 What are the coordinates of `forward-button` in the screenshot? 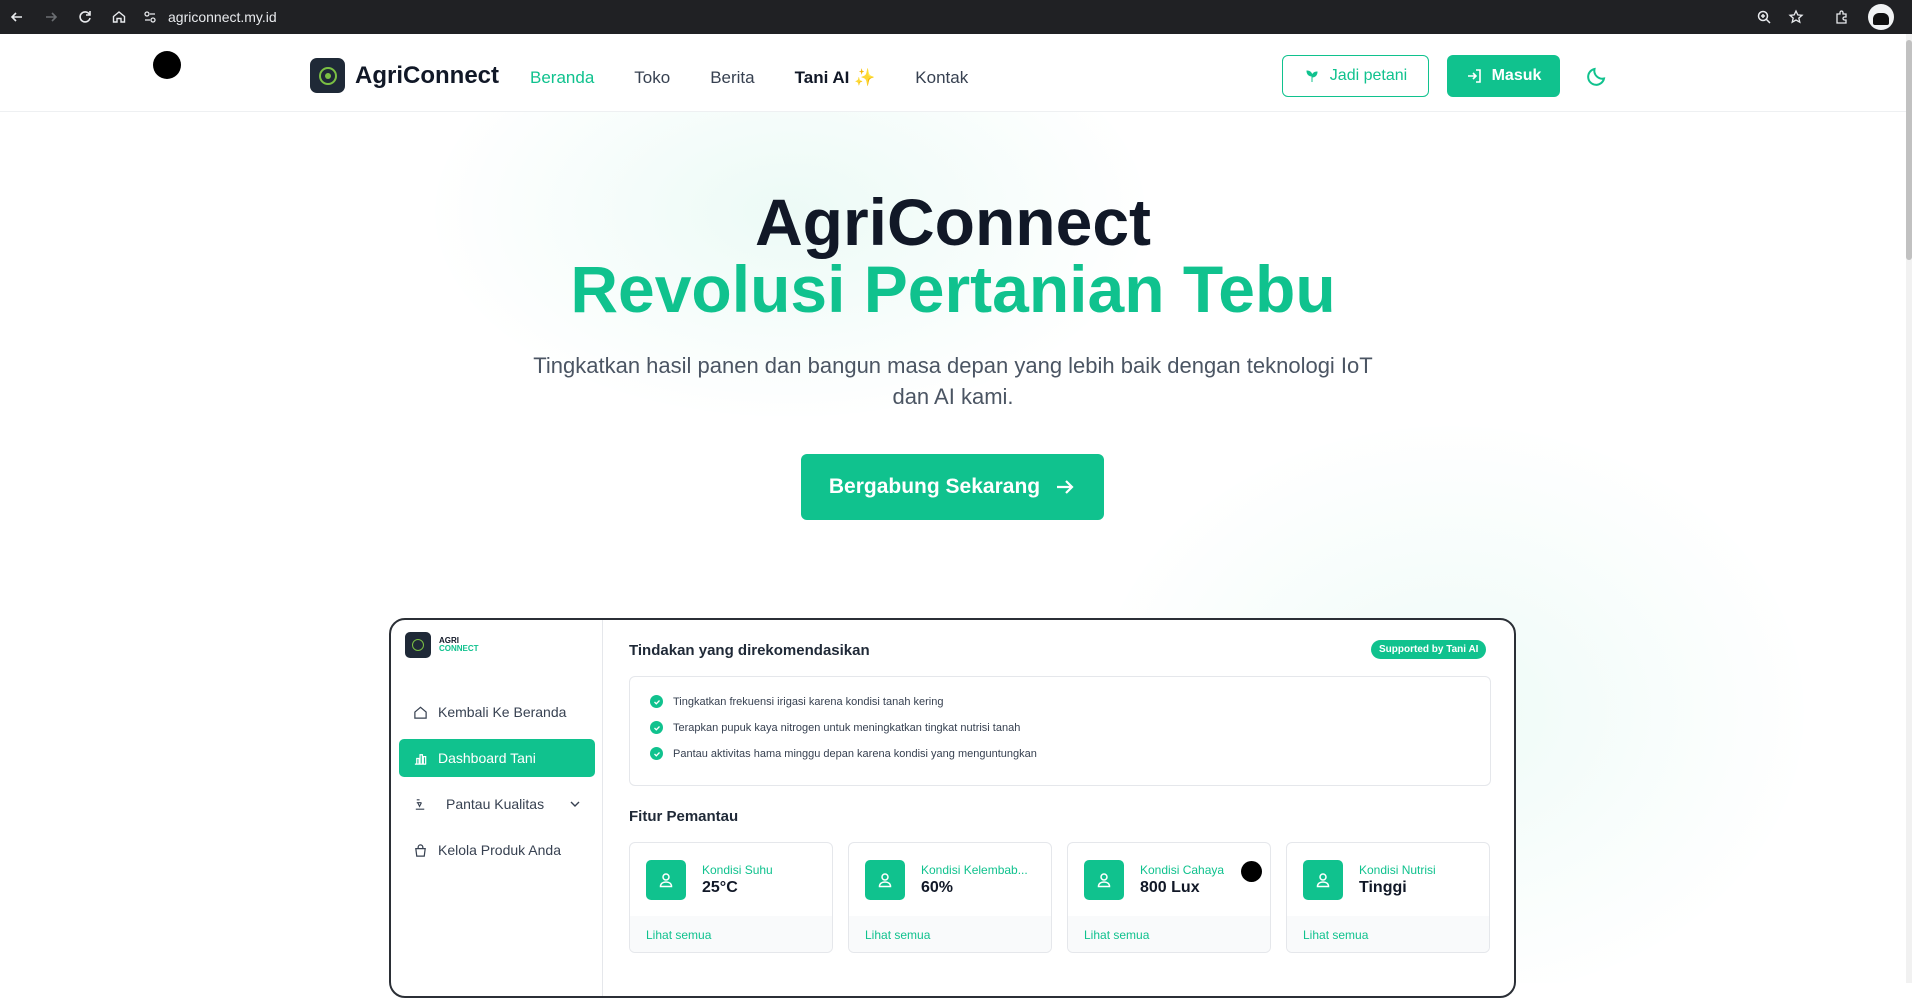 It's located at (51, 17).